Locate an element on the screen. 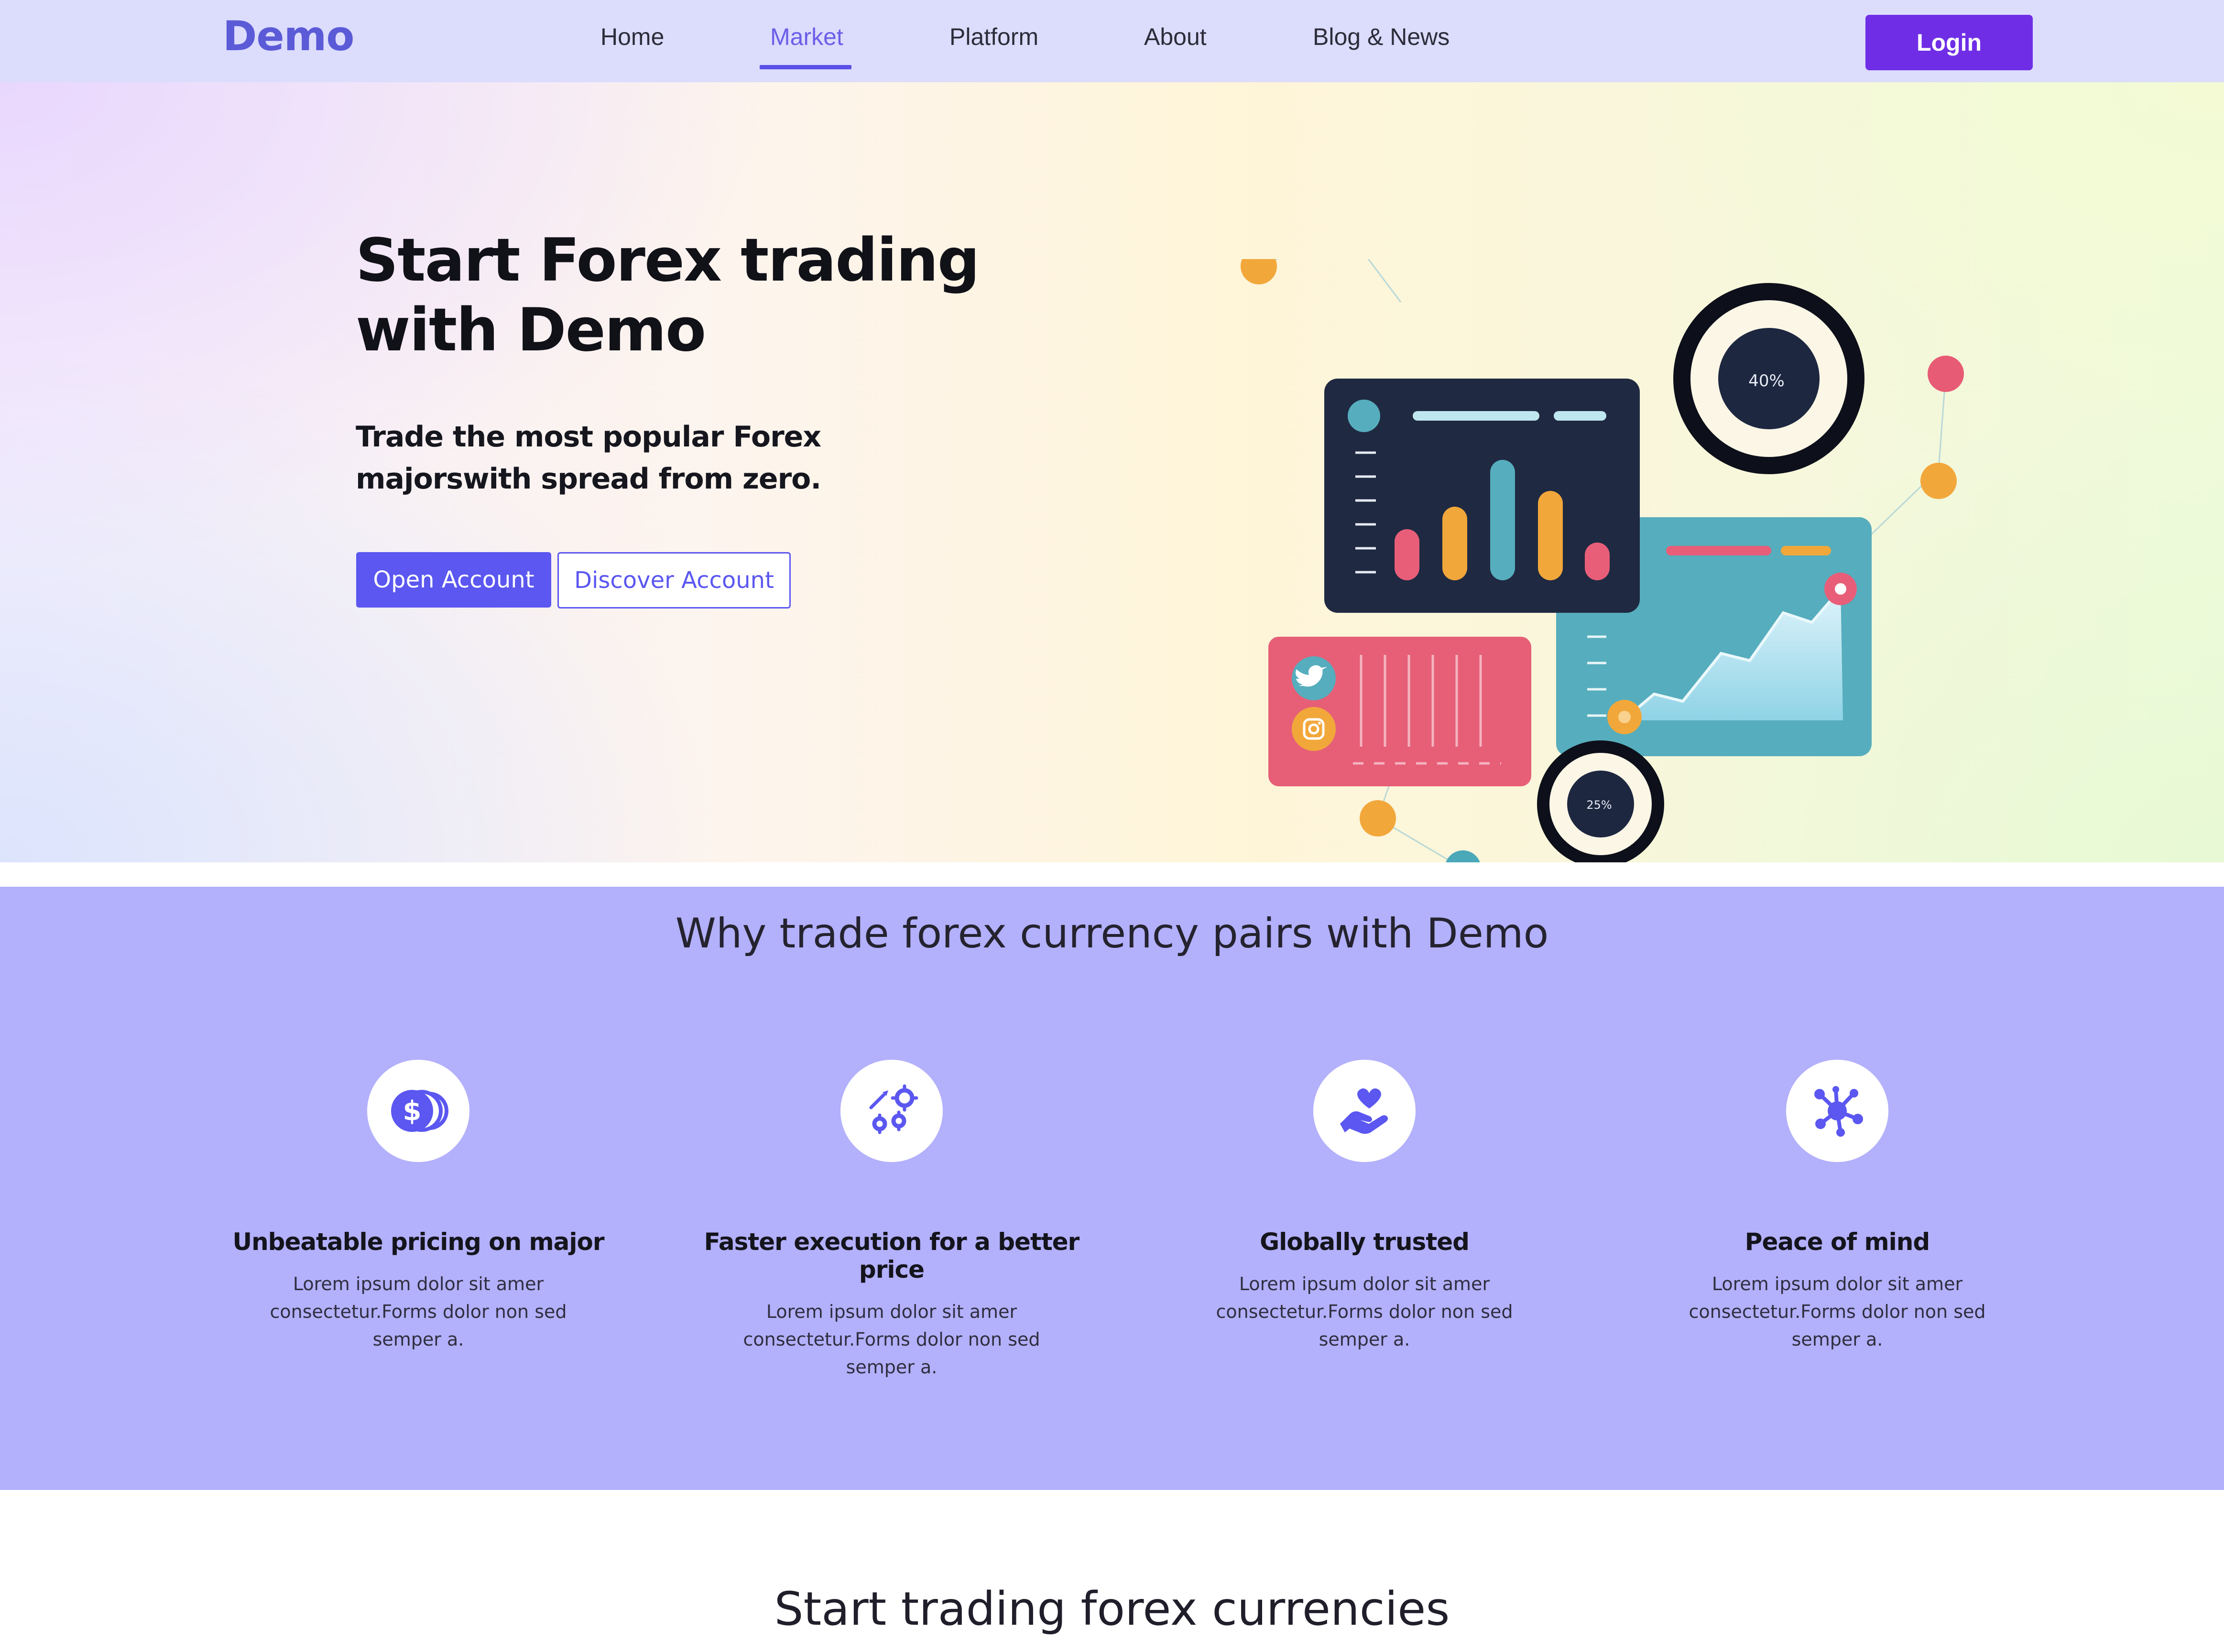 This screenshot has width=2224, height=1652. hero-subtitle-line2: majorswith spread from zero. is located at coordinates (588, 479).